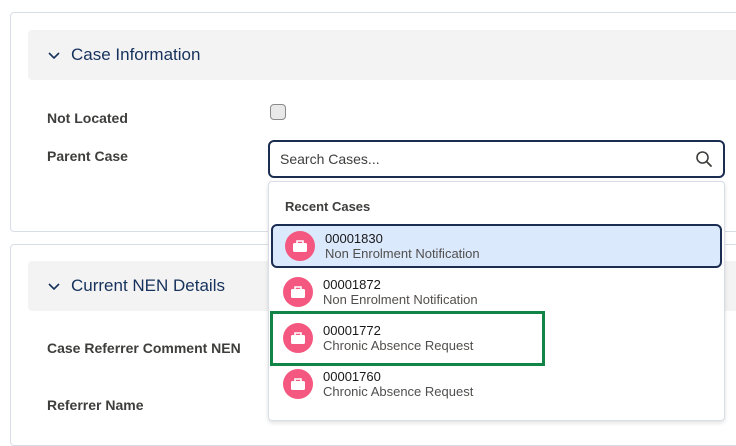 This screenshot has width=736, height=446. I want to click on case-number: 00001872, so click(352, 284).